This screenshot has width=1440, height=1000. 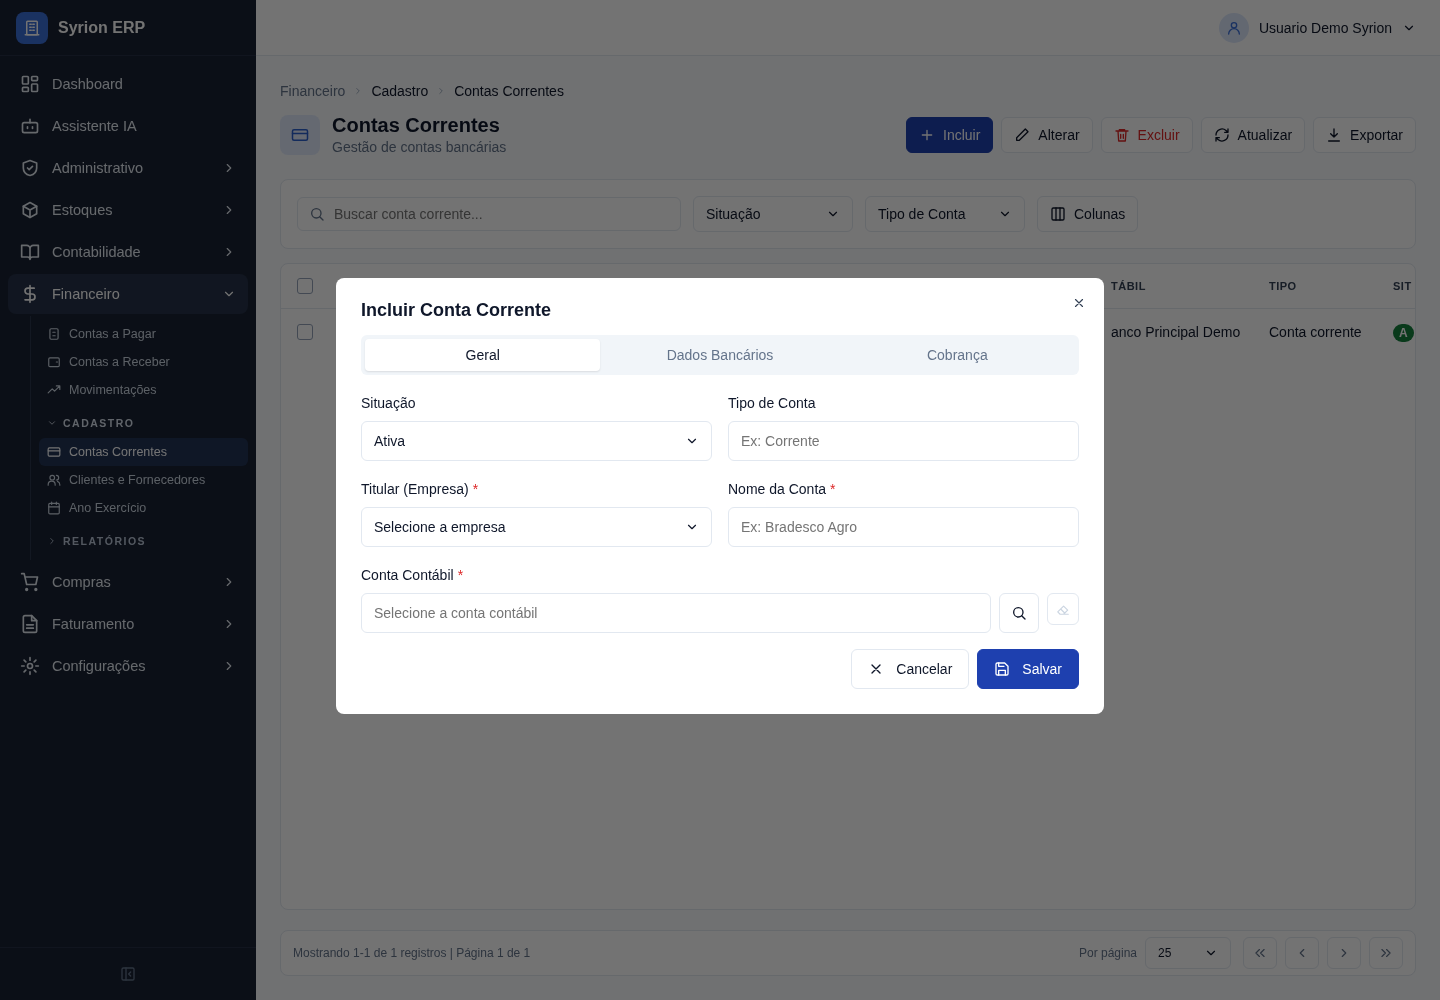 I want to click on dialog-button: Salvar, so click(x=1028, y=669).